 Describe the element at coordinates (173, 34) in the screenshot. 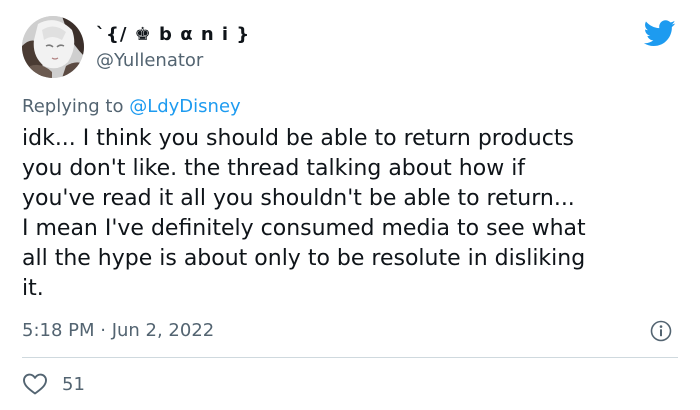

I see `author-display-name: `{/ ♚ b α n i }` at that location.